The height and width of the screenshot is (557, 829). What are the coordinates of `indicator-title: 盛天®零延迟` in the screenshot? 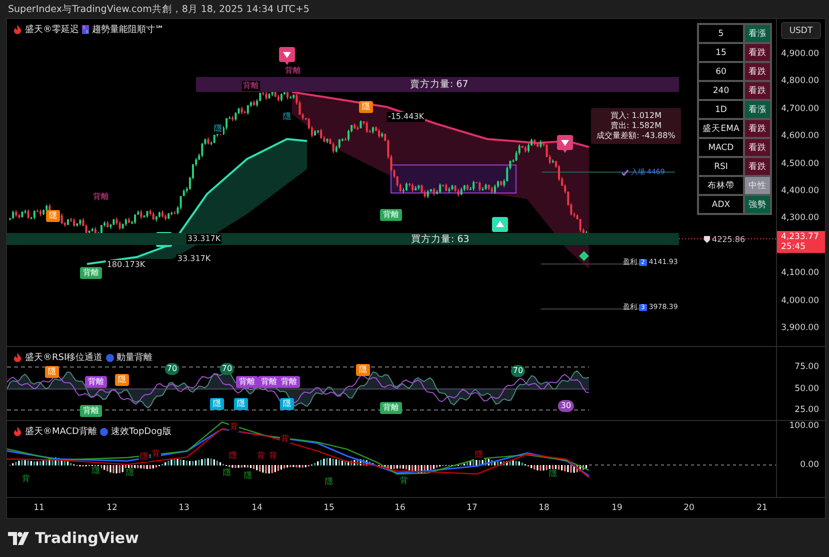 It's located at (52, 30).